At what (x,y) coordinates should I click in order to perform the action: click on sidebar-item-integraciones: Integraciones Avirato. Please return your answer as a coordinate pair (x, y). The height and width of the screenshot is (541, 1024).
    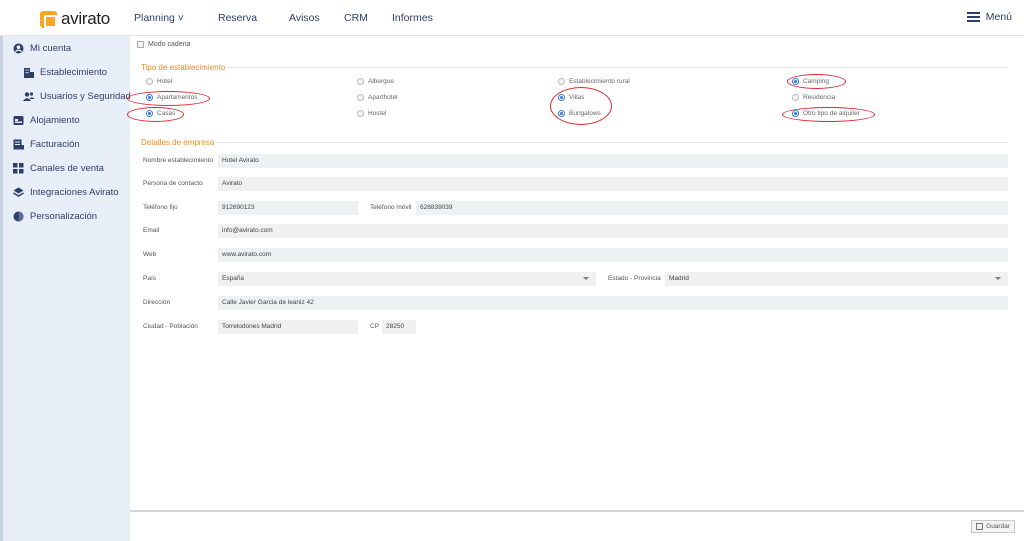
    Looking at the image, I should click on (66, 192).